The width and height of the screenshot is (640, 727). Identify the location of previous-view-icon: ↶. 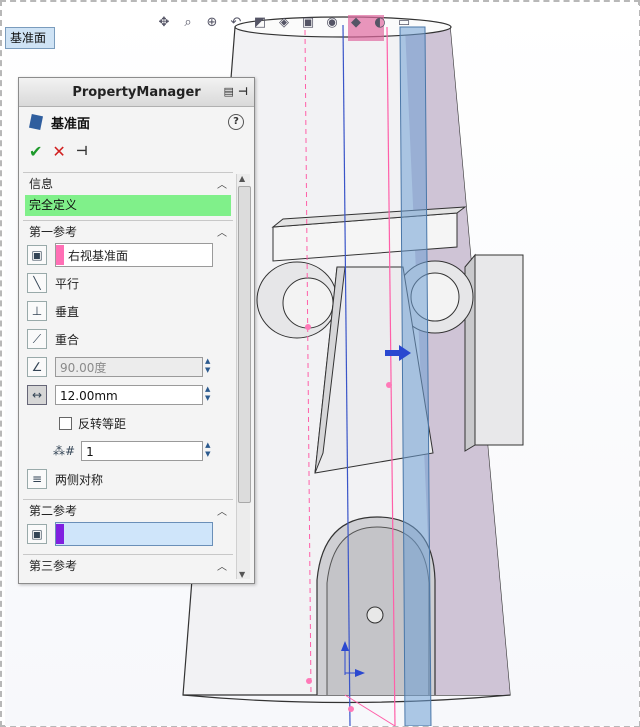
(236, 22).